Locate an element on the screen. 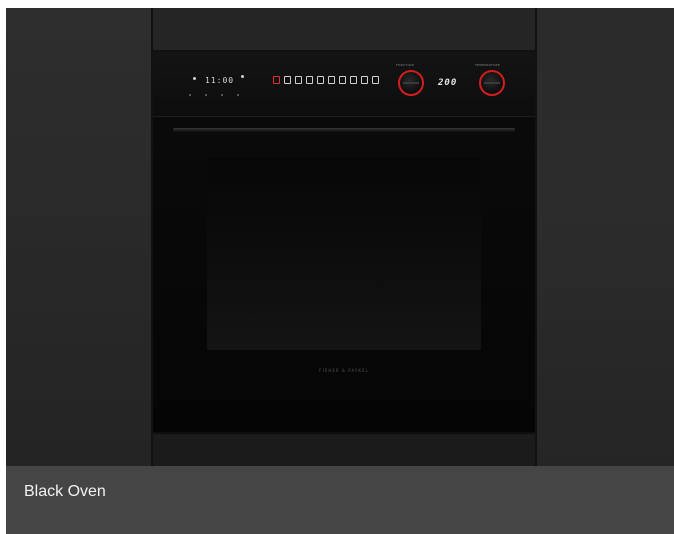 Image resolution: width=674 pixels, height=534 pixels. oven-control-panel: 11:00 FUNCTION 200 TEMPERATURE is located at coordinates (344, 84).